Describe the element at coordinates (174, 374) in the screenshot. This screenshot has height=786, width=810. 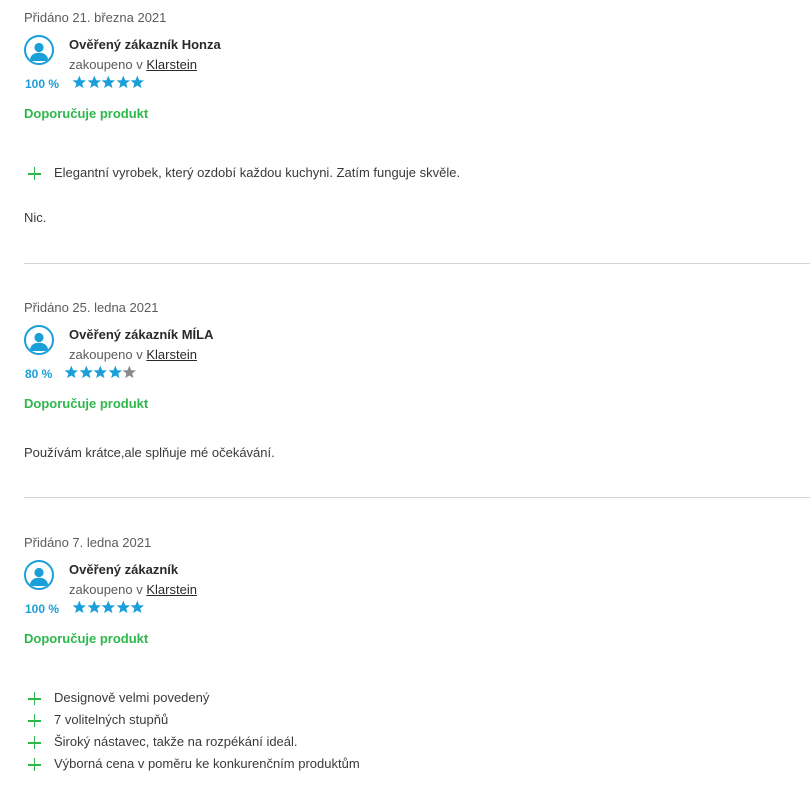
I see `rating: 80 %` at that location.